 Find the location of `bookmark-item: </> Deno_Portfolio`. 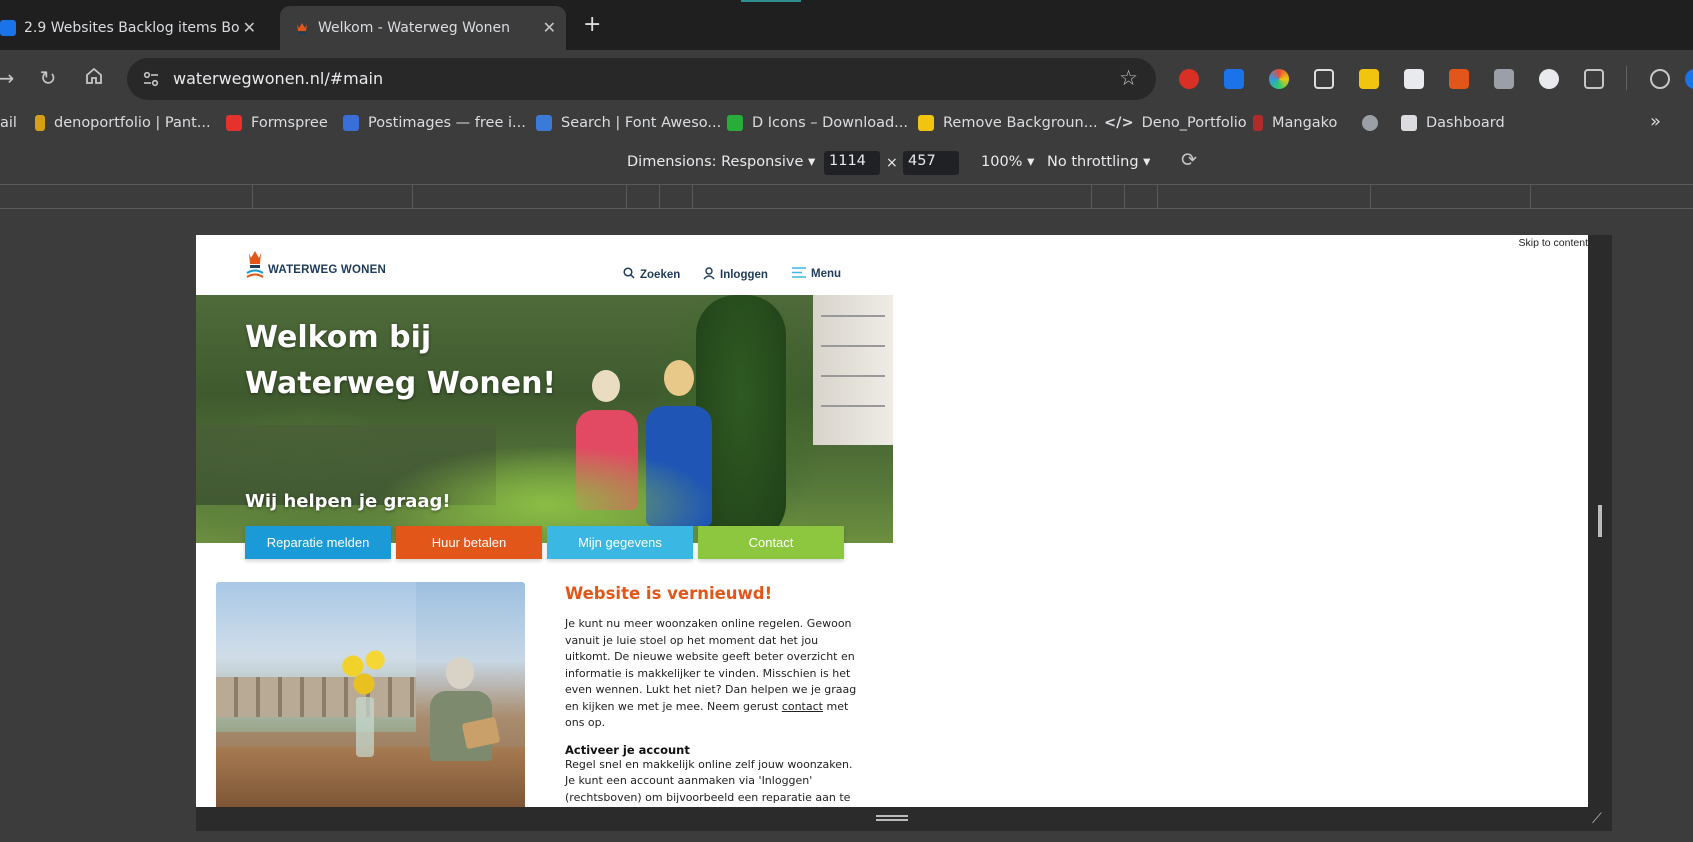

bookmark-item: </> Deno_Portfolio is located at coordinates (1175, 123).